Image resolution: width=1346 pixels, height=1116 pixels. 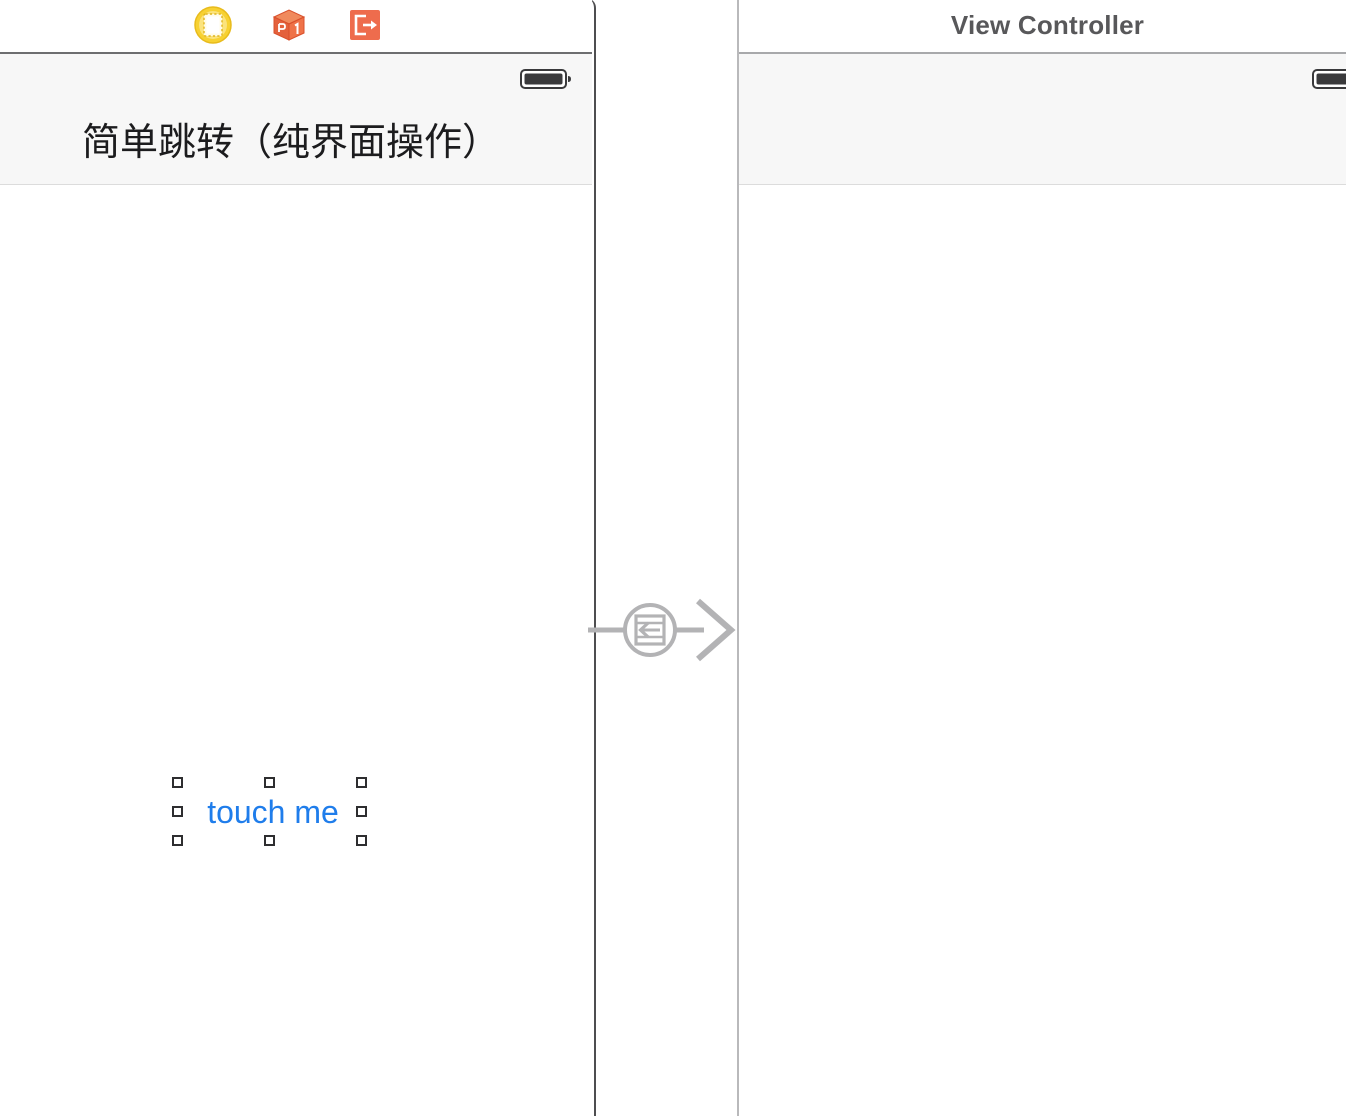 What do you see at coordinates (296, 77) in the screenshot?
I see `status-bar-left` at bounding box center [296, 77].